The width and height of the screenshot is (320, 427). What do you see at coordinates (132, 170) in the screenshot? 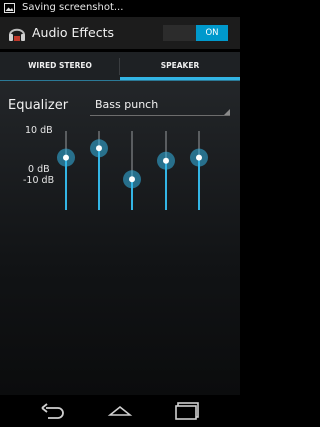
I see `equalizer-sliders` at bounding box center [132, 170].